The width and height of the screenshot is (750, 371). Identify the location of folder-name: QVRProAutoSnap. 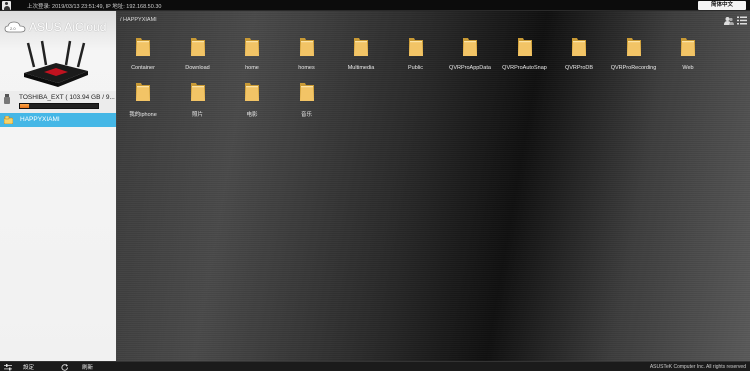
(524, 68).